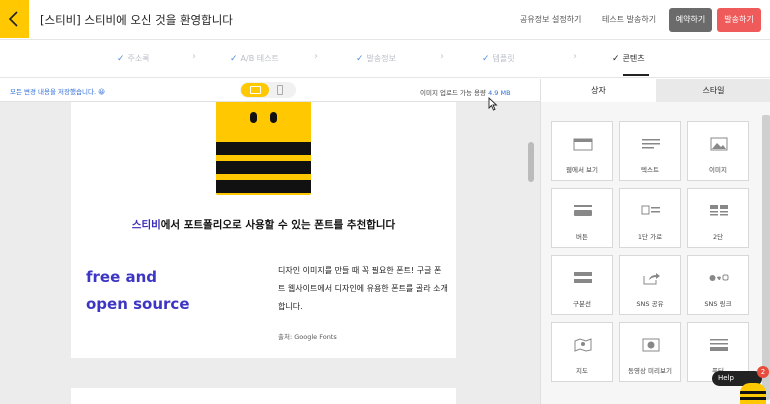  I want to click on tab-style: 스타일, so click(713, 90).